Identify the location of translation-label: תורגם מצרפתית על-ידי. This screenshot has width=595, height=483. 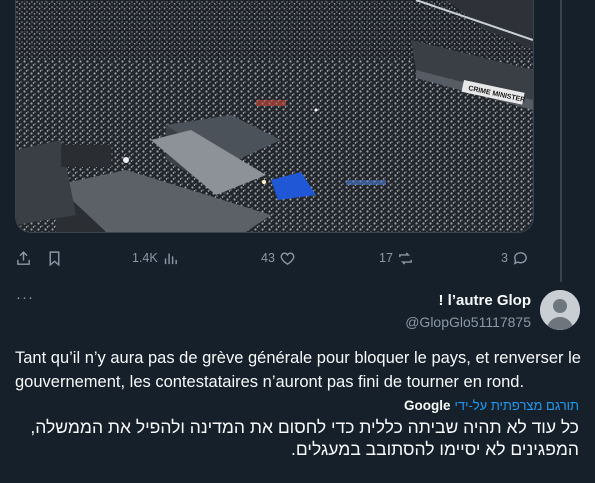
(516, 405).